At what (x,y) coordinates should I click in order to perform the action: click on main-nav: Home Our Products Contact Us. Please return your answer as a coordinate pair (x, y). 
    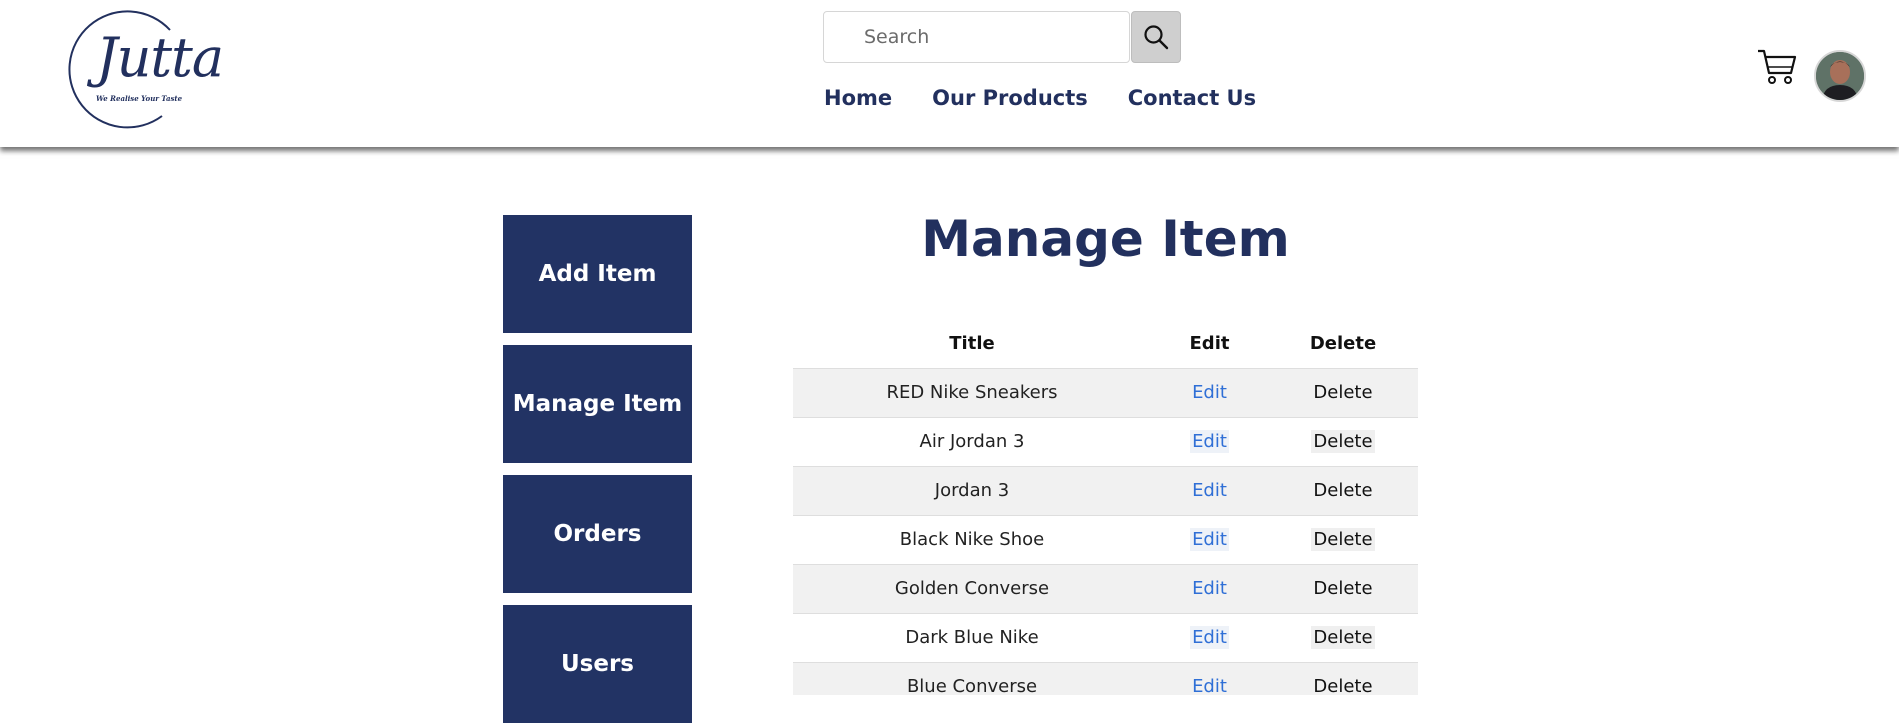
    Looking at the image, I should click on (1040, 98).